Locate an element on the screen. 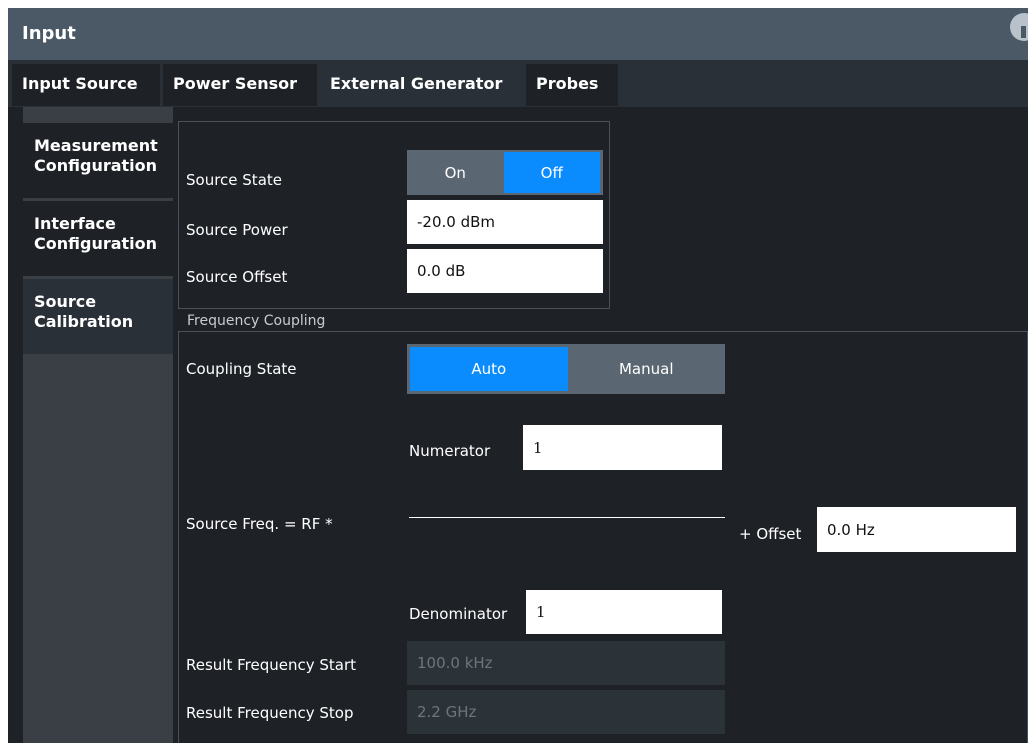 The height and width of the screenshot is (743, 1028). source-offset-field: 0.0 dB is located at coordinates (505, 271).